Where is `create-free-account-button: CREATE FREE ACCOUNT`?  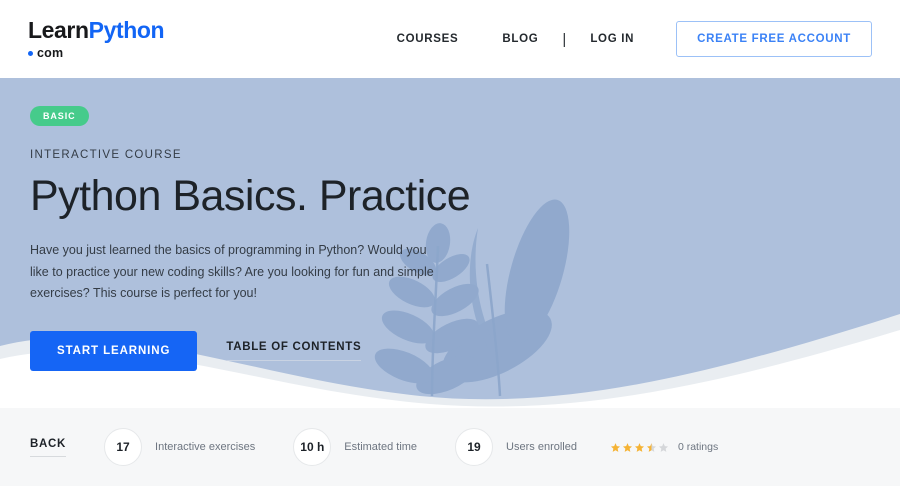 create-free-account-button: CREATE FREE ACCOUNT is located at coordinates (774, 39).